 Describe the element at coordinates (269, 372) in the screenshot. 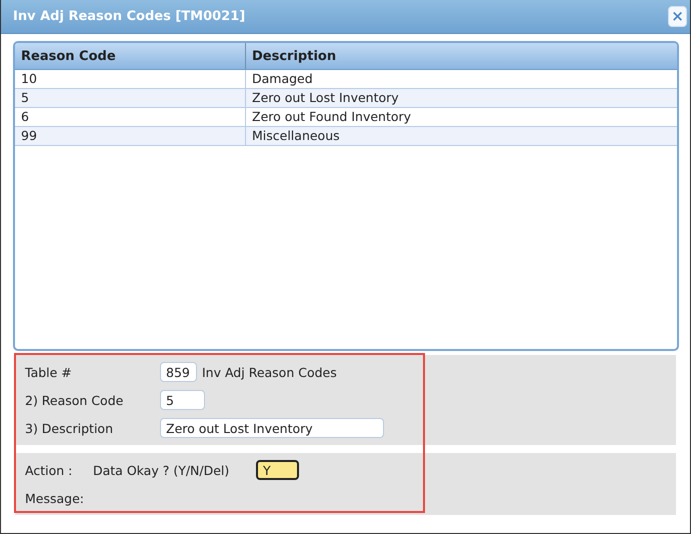

I see `table-name: Inv Adj Reason Codes` at that location.